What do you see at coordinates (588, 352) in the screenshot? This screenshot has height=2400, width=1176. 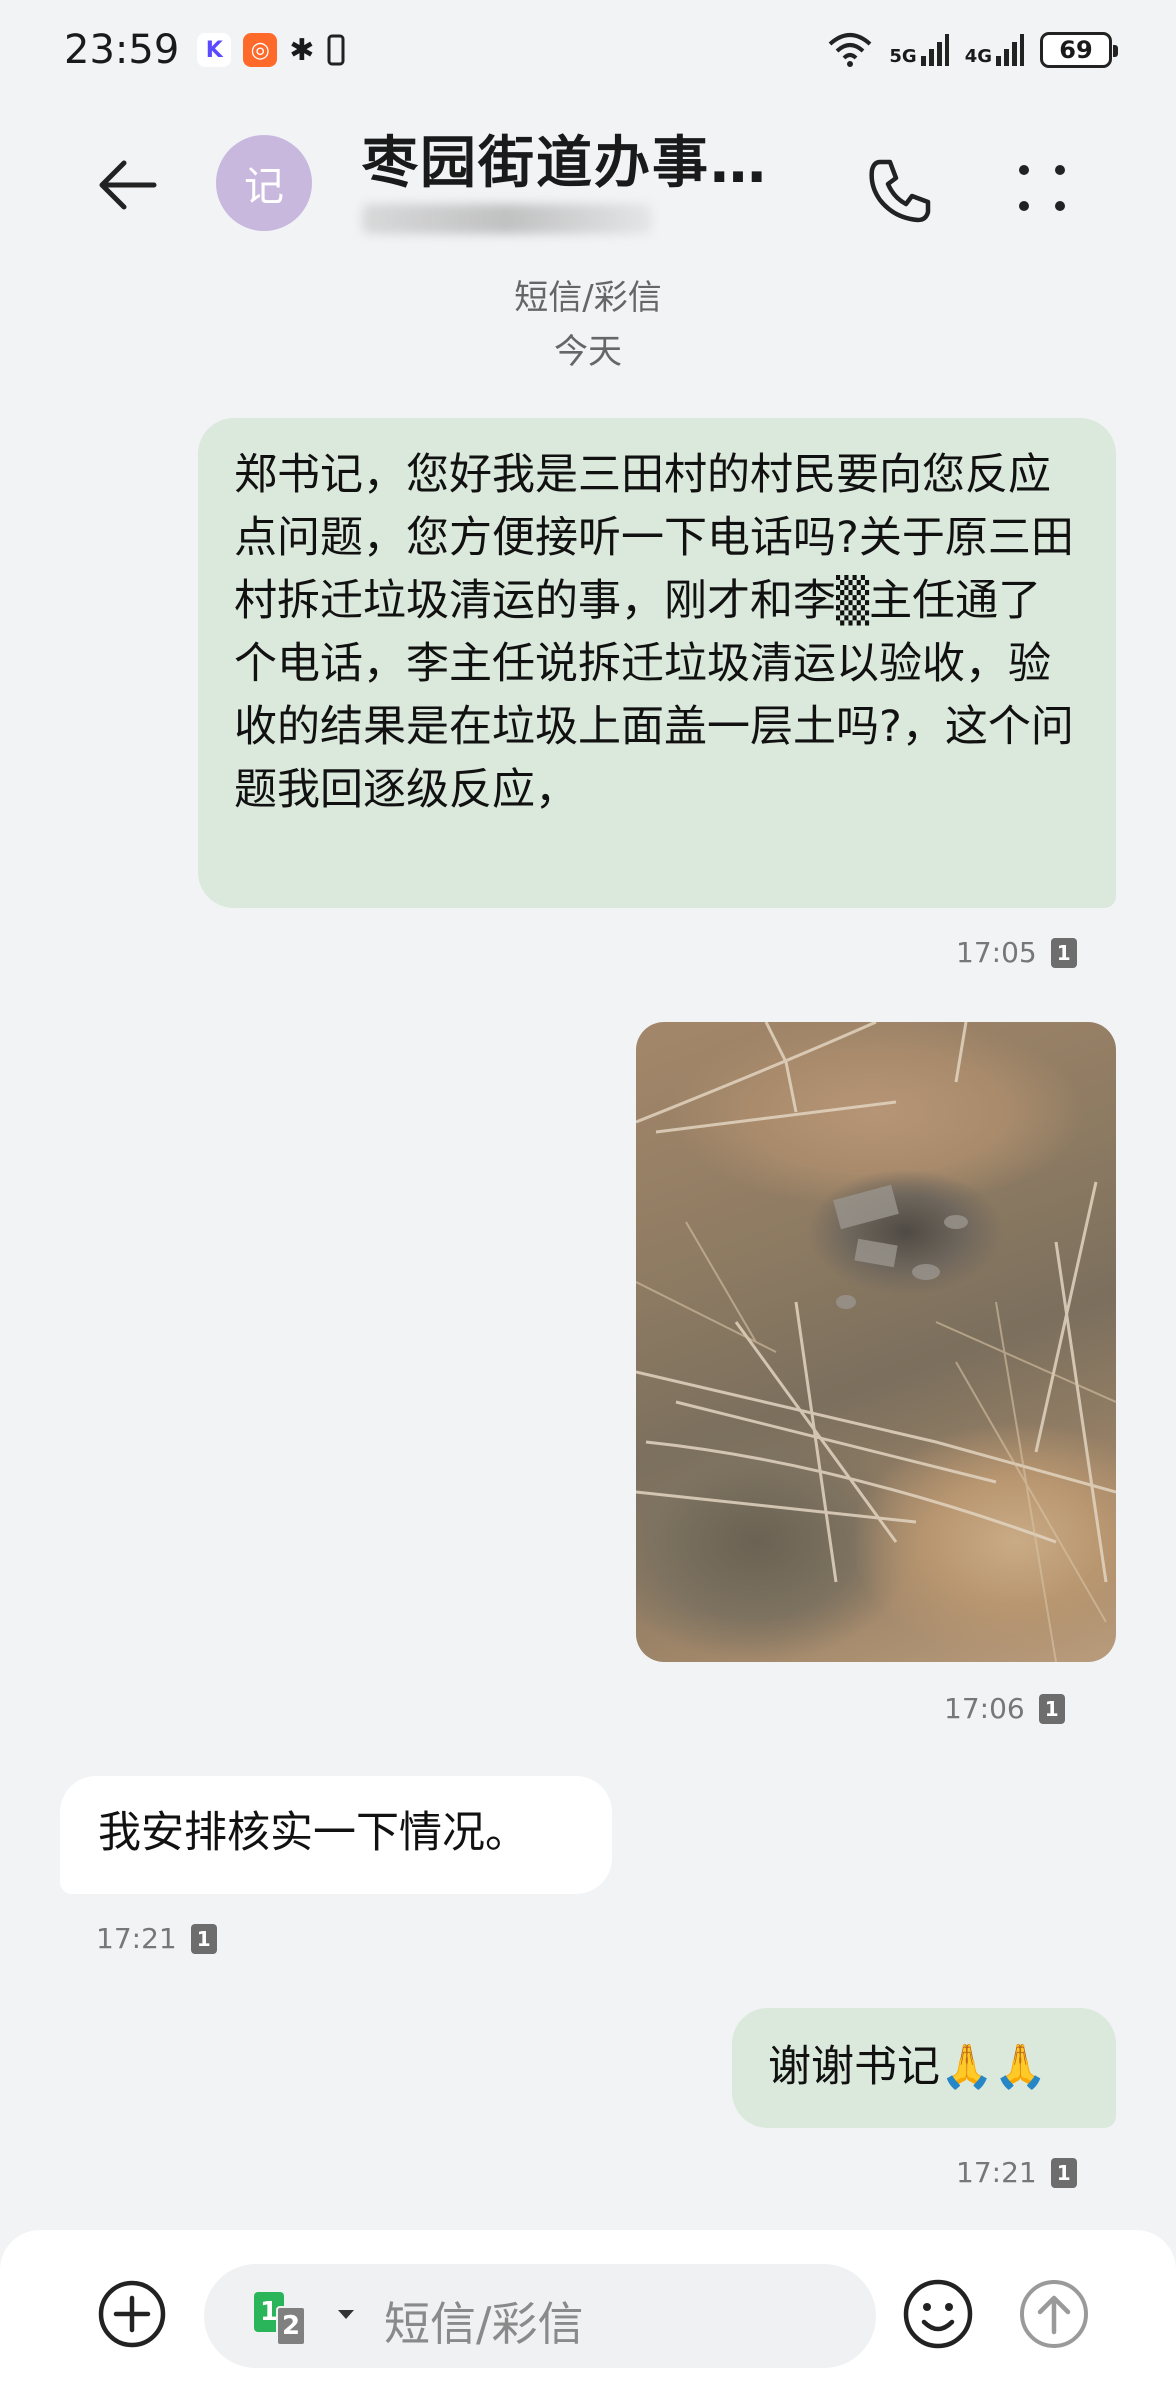 I see `date-divider: 今天` at bounding box center [588, 352].